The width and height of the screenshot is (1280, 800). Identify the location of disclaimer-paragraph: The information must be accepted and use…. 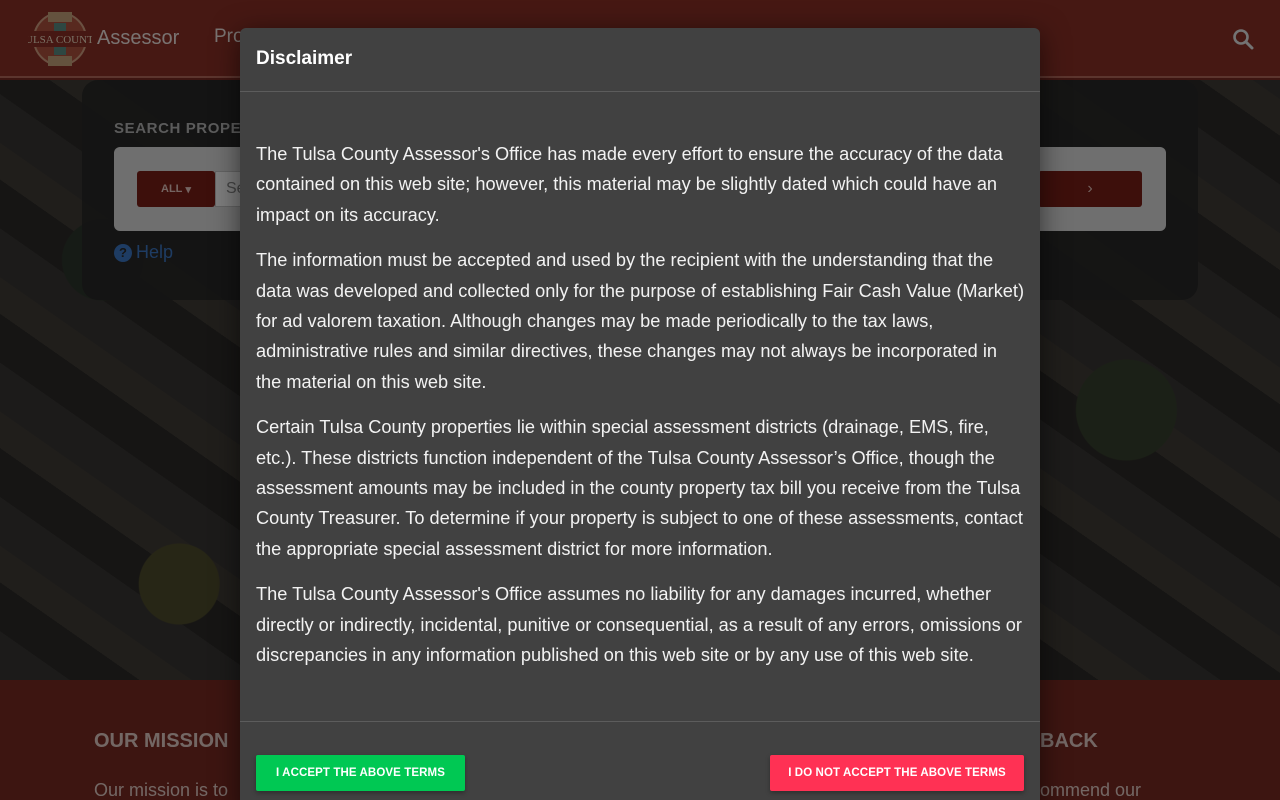
(640, 321).